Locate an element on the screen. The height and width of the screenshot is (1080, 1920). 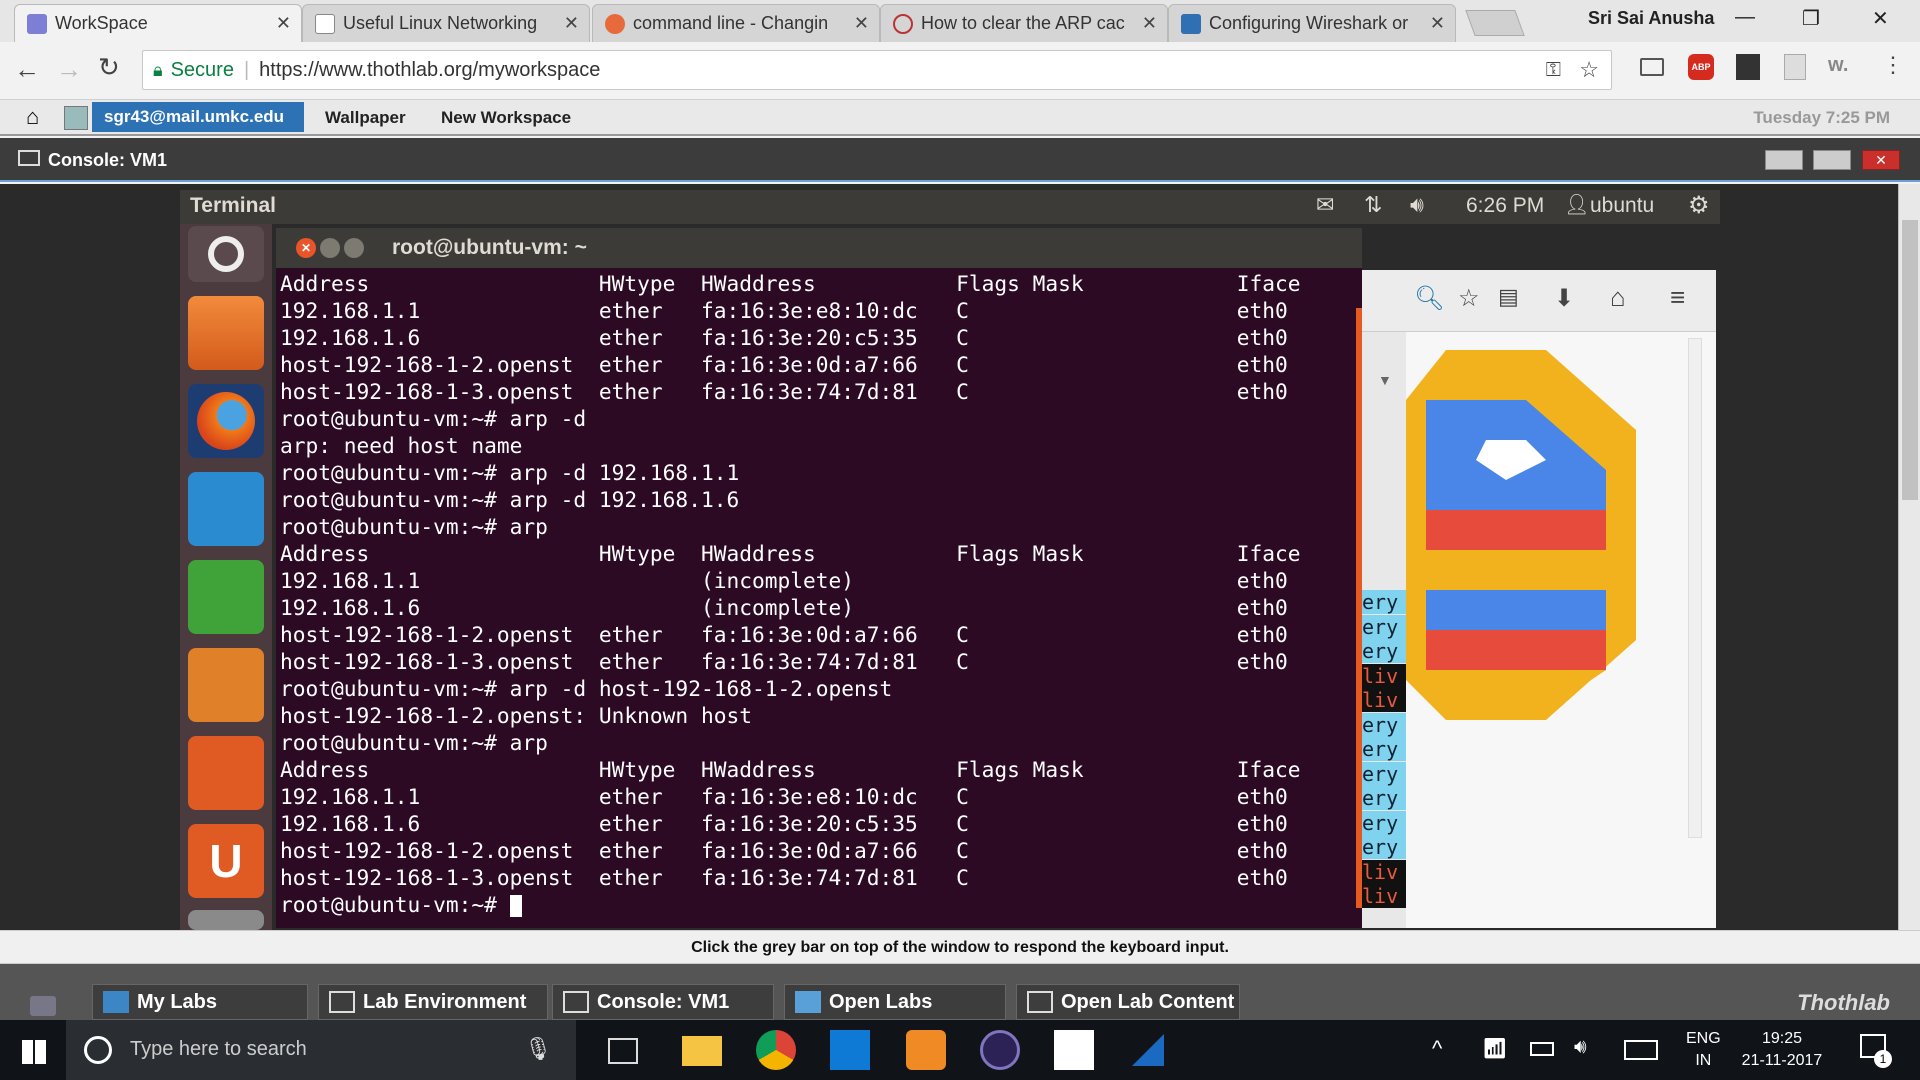
vm-user: ubuntu is located at coordinates (1622, 206).